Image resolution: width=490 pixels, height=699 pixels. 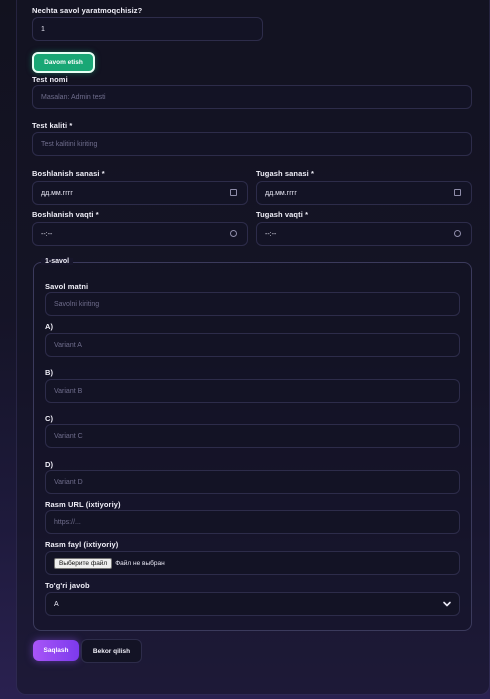 I want to click on variant-a-input: Variant A, so click(x=252, y=345).